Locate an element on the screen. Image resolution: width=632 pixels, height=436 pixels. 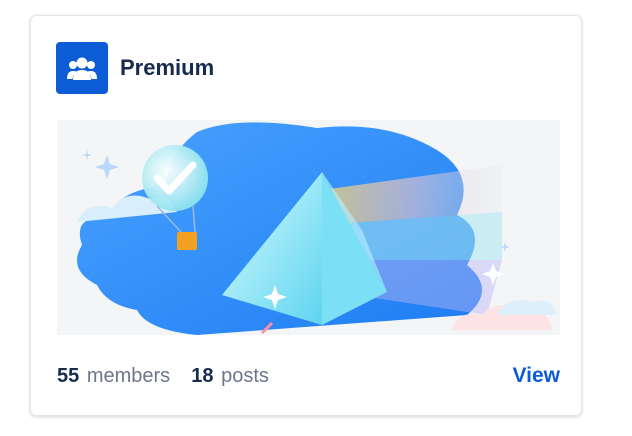
view-link: View is located at coordinates (536, 376).